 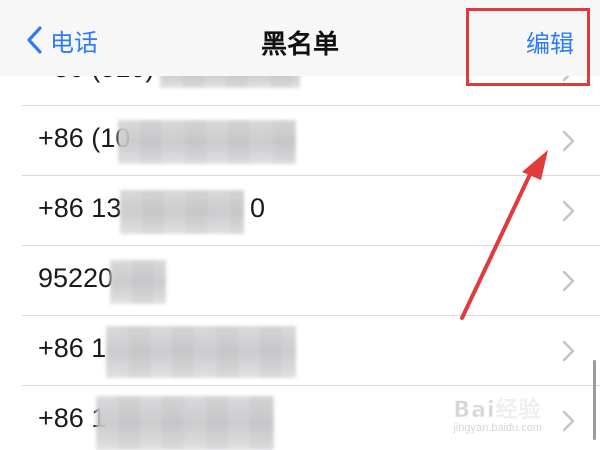 What do you see at coordinates (258, 208) in the screenshot?
I see `phone-number-suffix: 0` at bounding box center [258, 208].